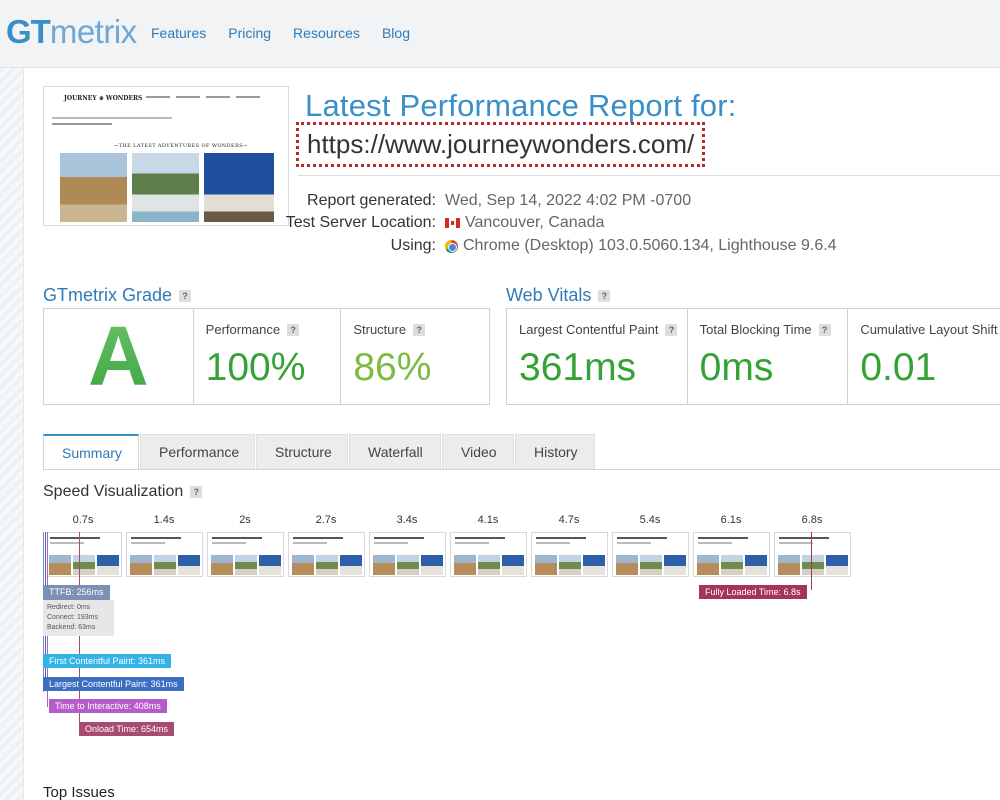 The height and width of the screenshot is (800, 1000). Describe the element at coordinates (326, 520) in the screenshot. I see `frame-time-label: 2.7s` at that location.